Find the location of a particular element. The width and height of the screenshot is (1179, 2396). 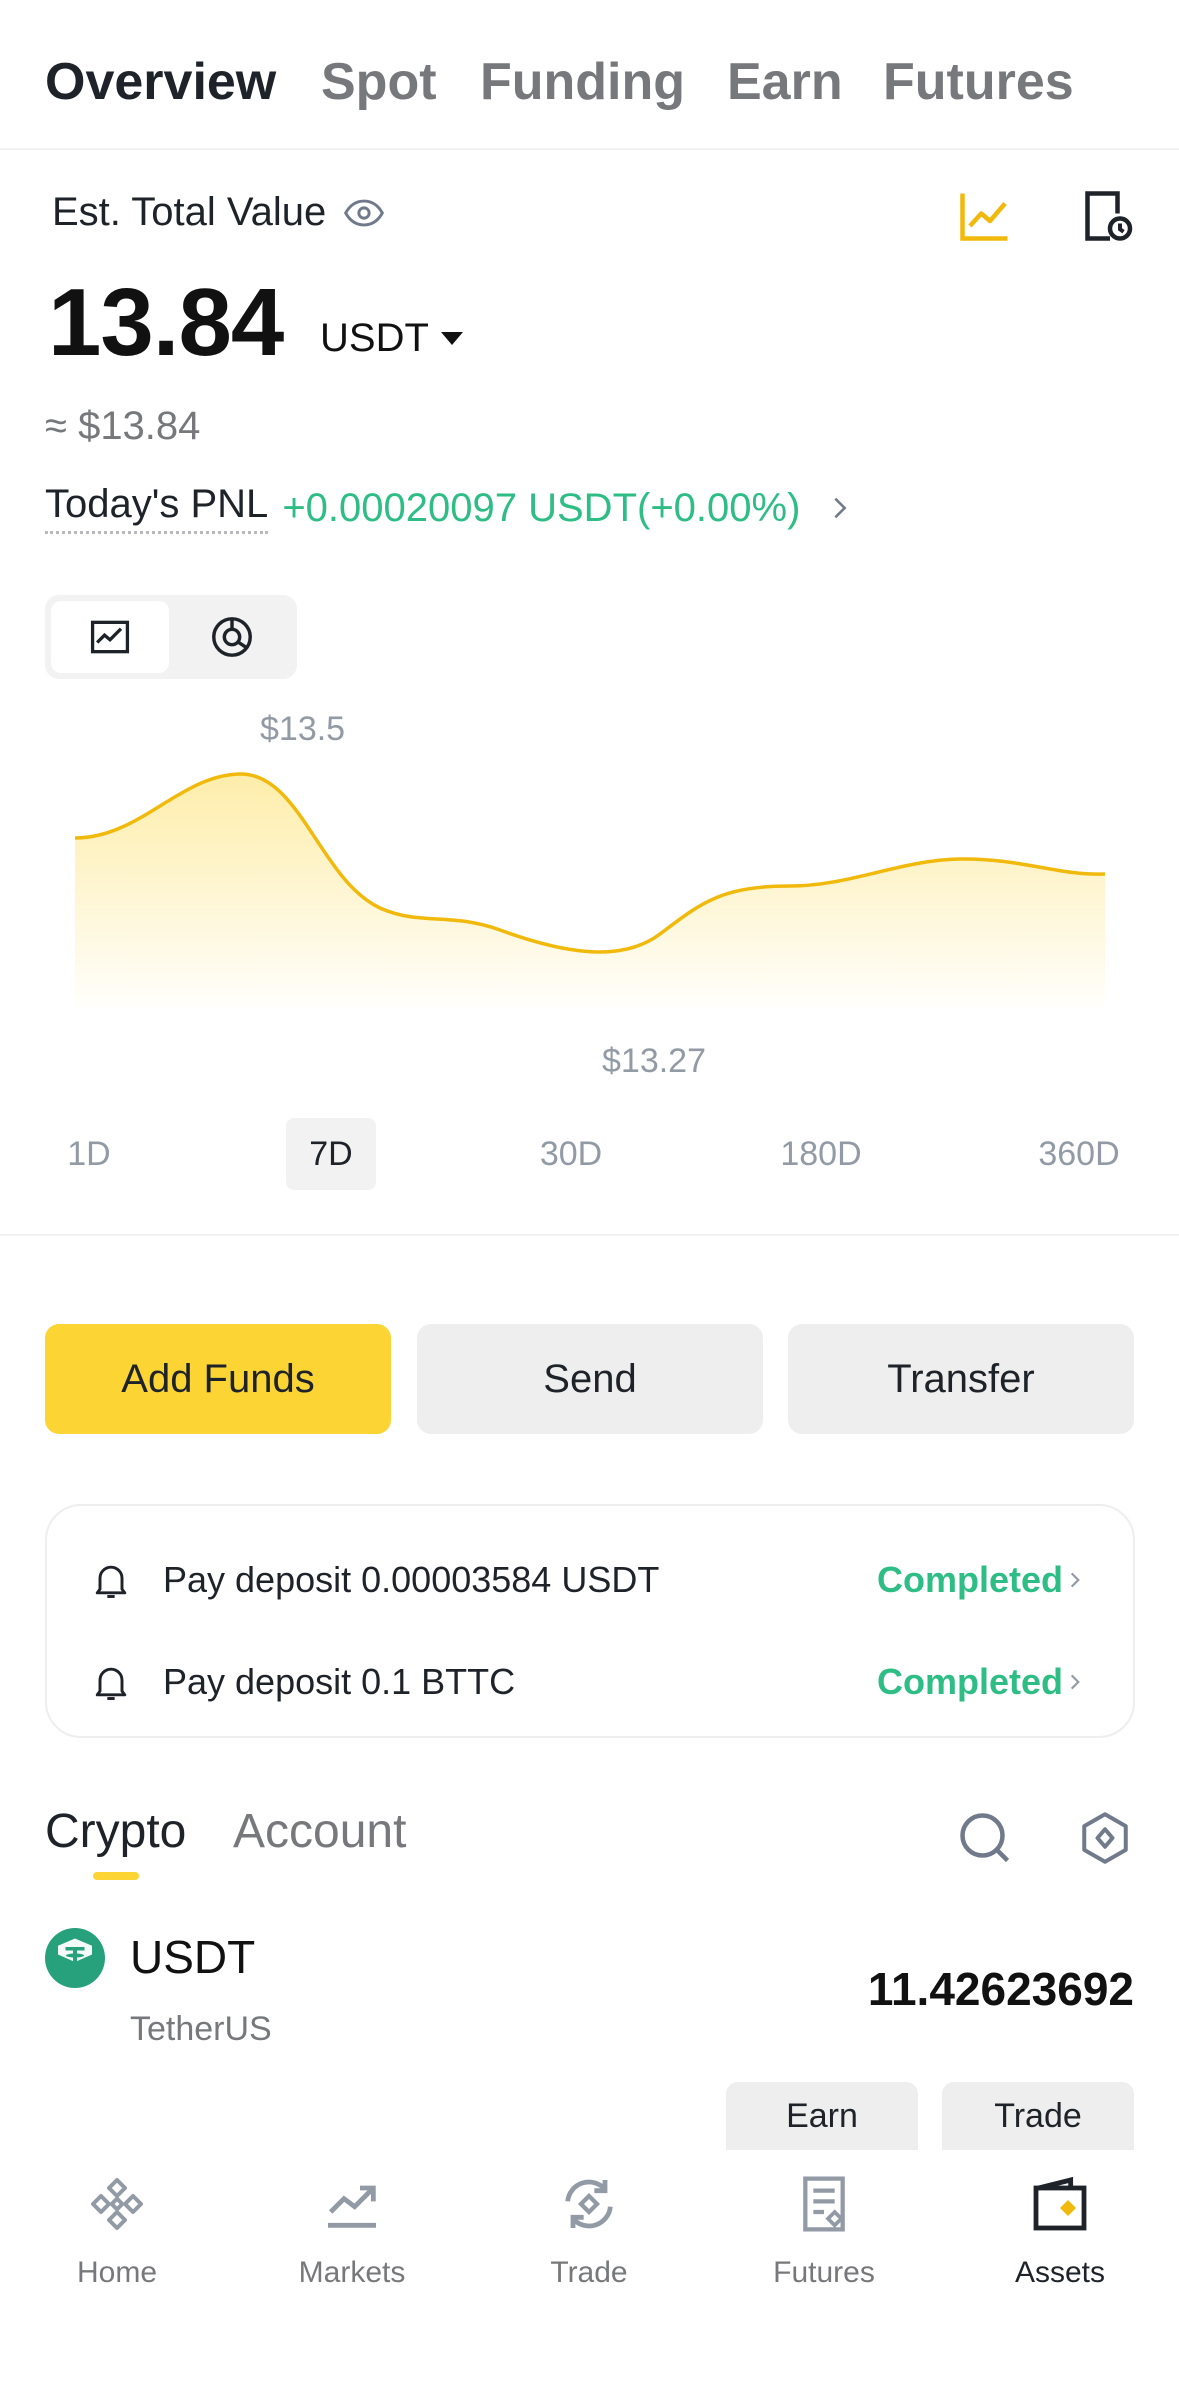

notice-item: Pay deposit 0.1 BTTC Completed is located at coordinates (592, 1682).